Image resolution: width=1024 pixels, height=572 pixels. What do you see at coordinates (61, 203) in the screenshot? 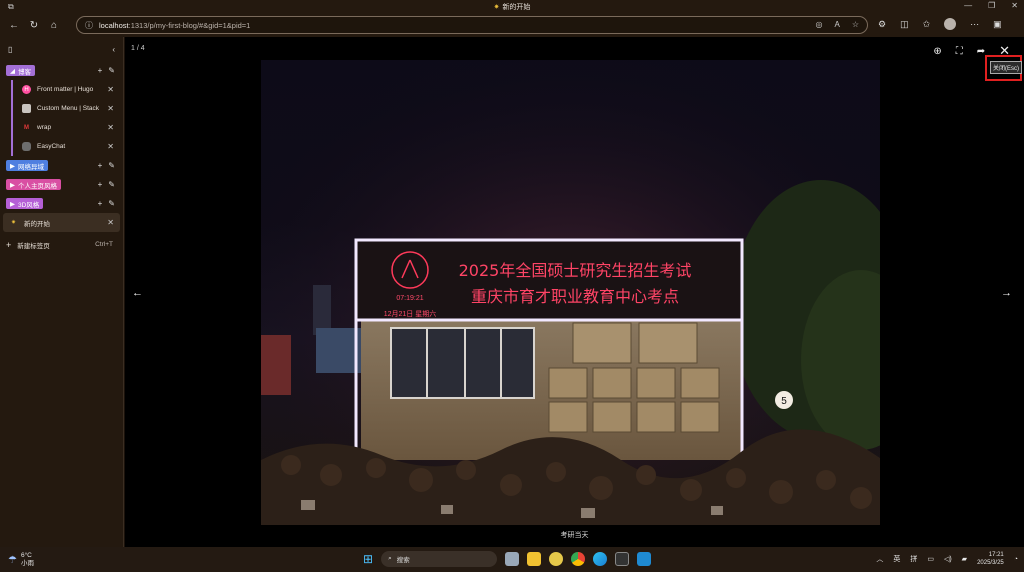
I see `tab-group-3d: ▶ 3D风格 + ✎` at bounding box center [61, 203].